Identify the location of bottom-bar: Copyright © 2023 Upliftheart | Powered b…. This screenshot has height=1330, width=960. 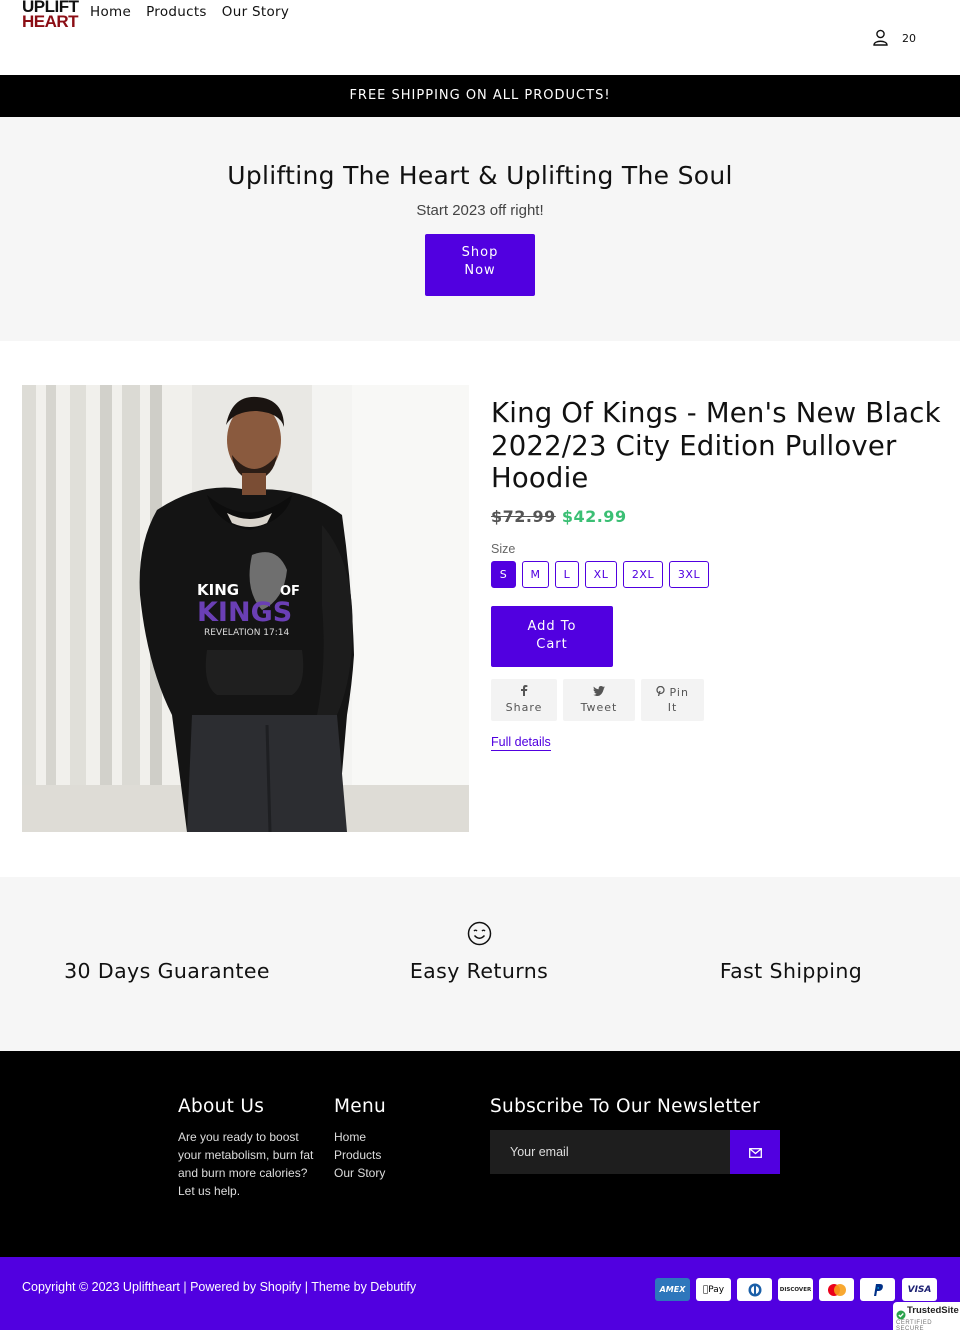
(480, 1293).